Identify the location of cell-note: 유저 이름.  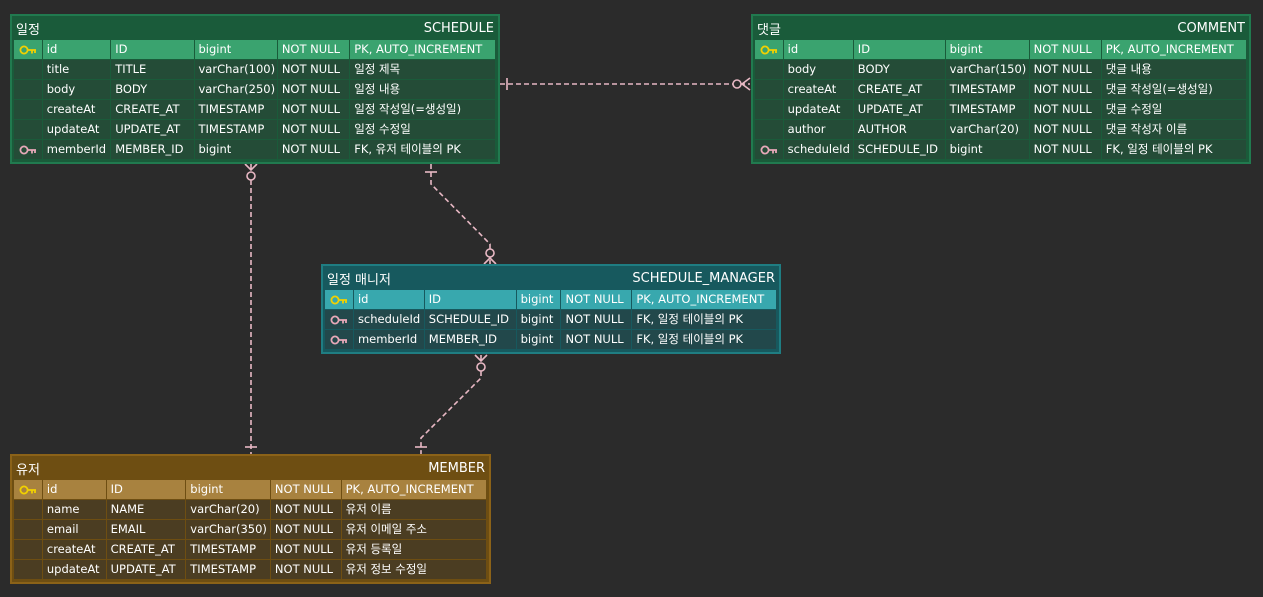
(413, 509).